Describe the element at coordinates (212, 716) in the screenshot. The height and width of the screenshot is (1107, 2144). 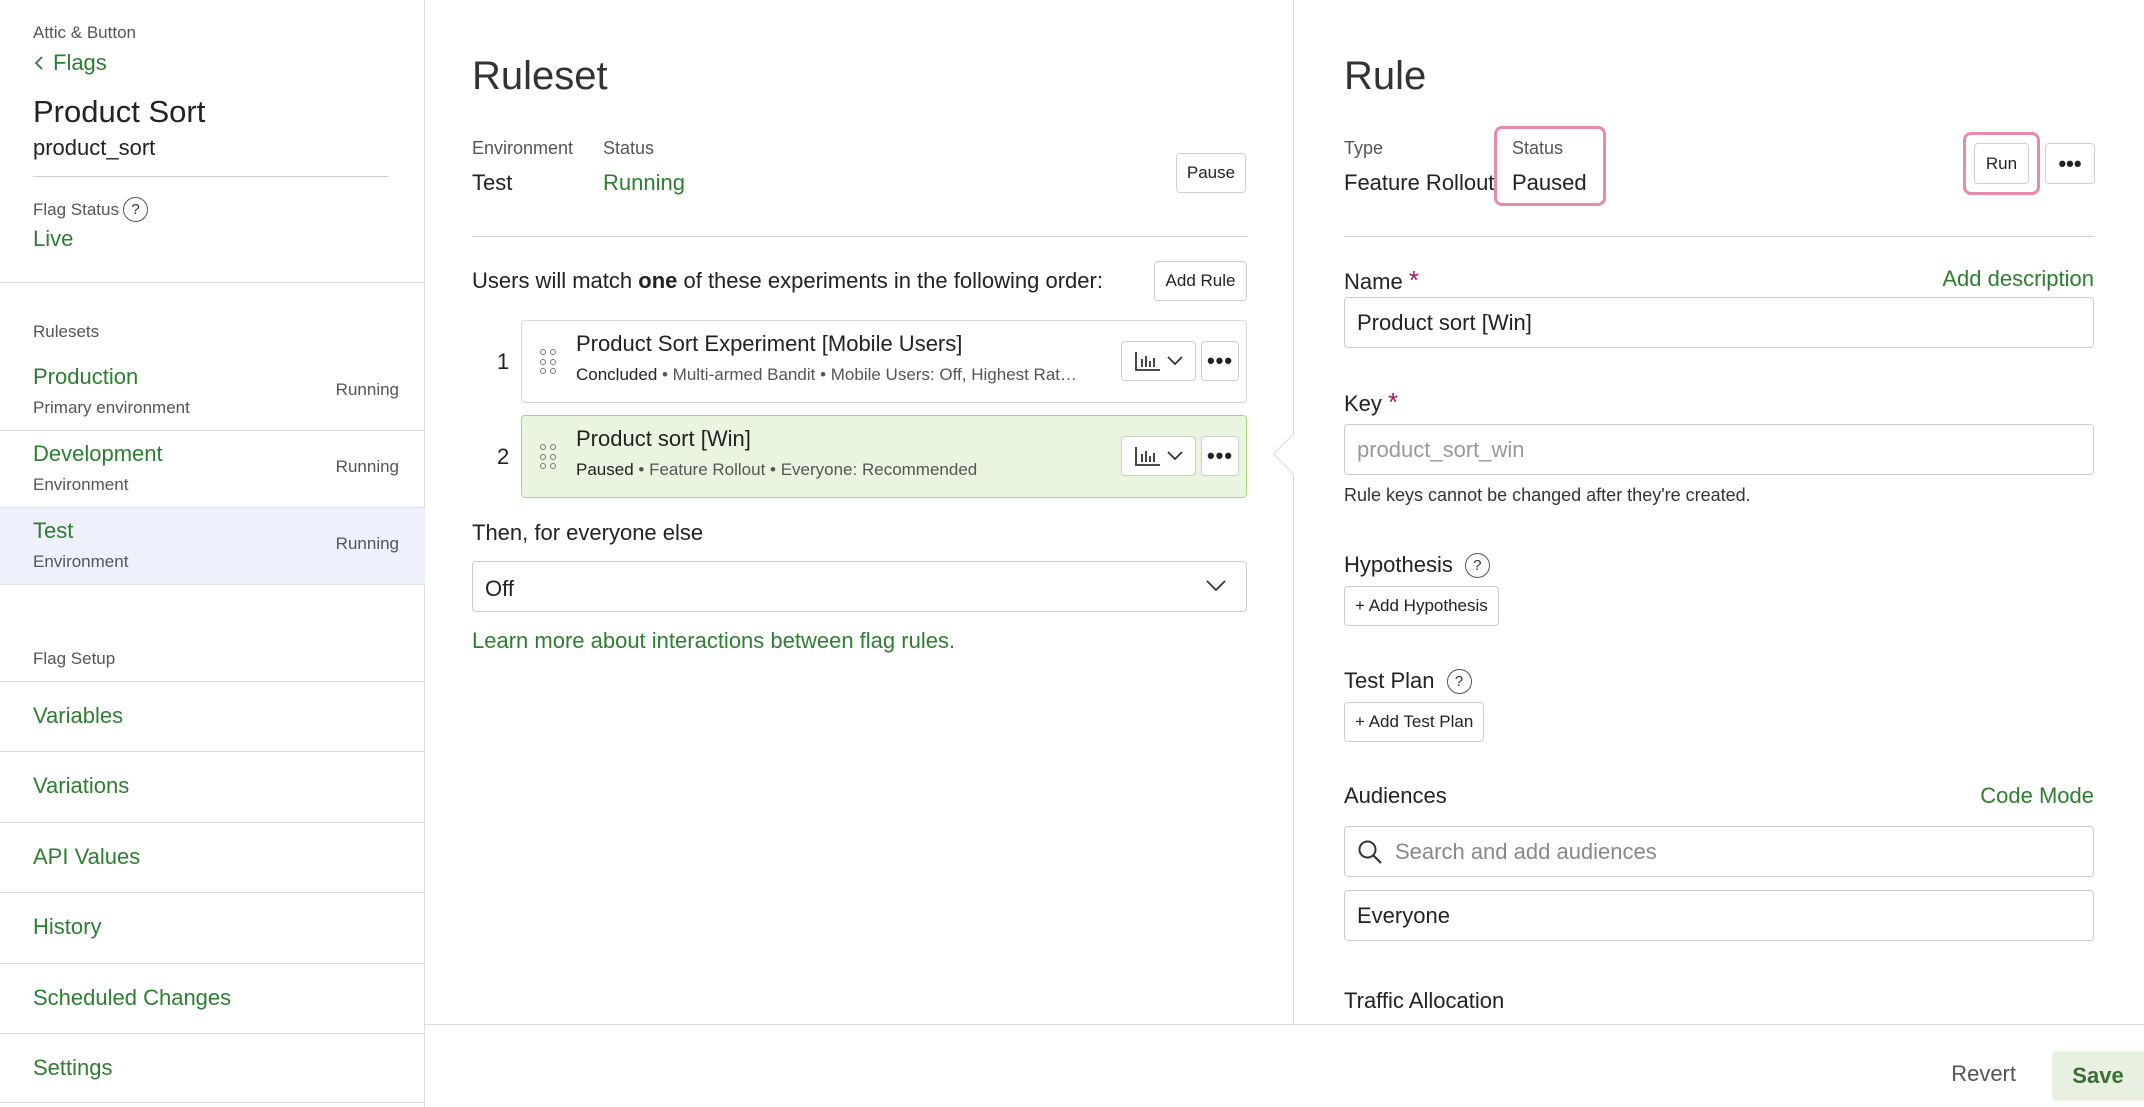
I see `nav-item-variables: Variables` at that location.